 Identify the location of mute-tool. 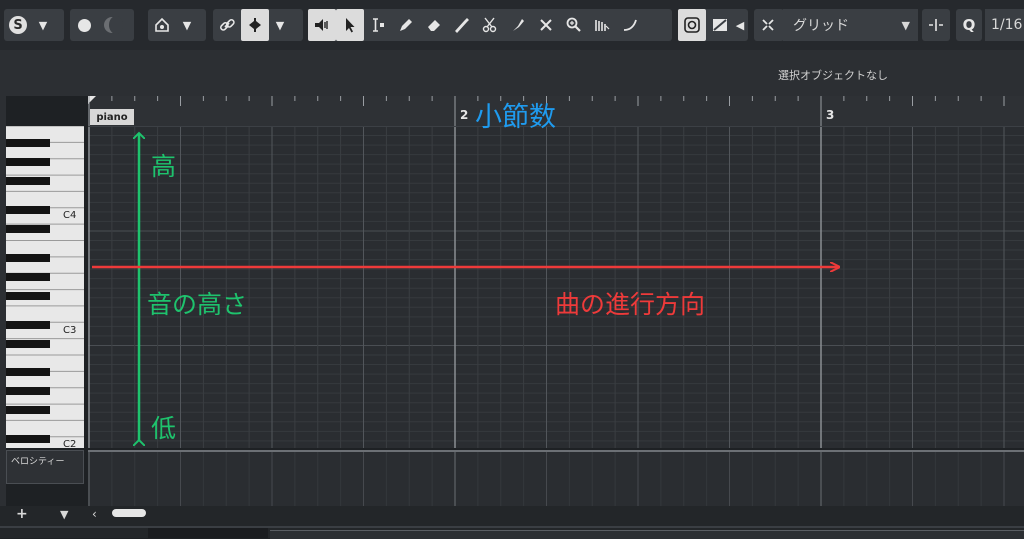
(546, 25).